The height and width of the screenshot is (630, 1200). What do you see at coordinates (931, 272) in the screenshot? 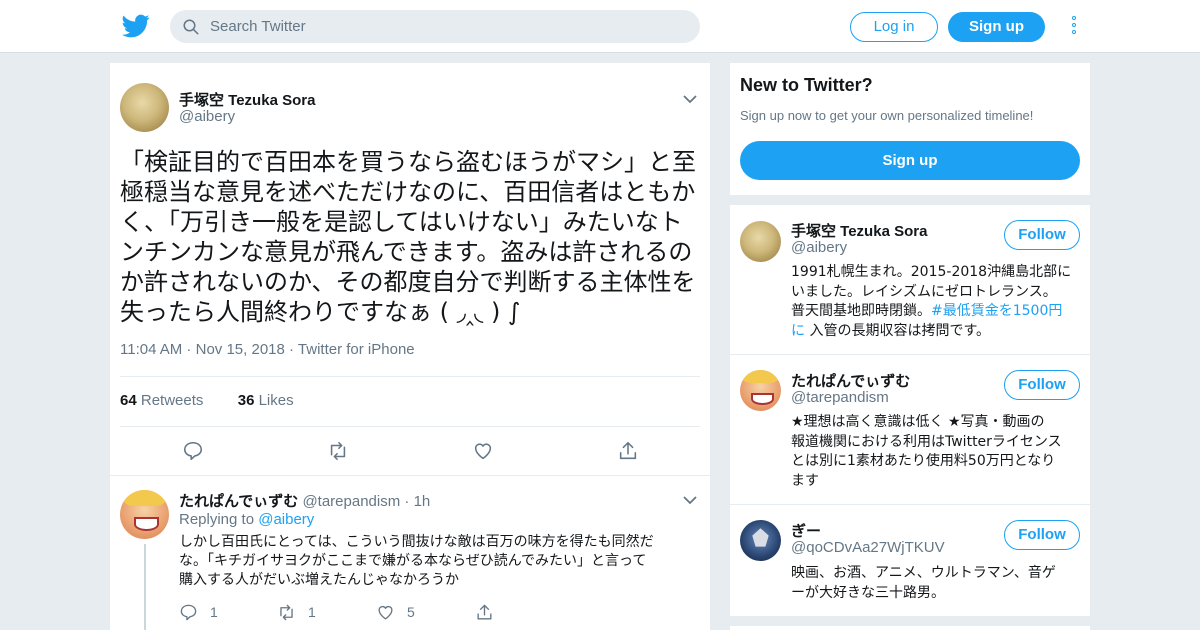
I see `bio-line: 1991札幌生まれ。2015-2018沖縄島北部に` at bounding box center [931, 272].